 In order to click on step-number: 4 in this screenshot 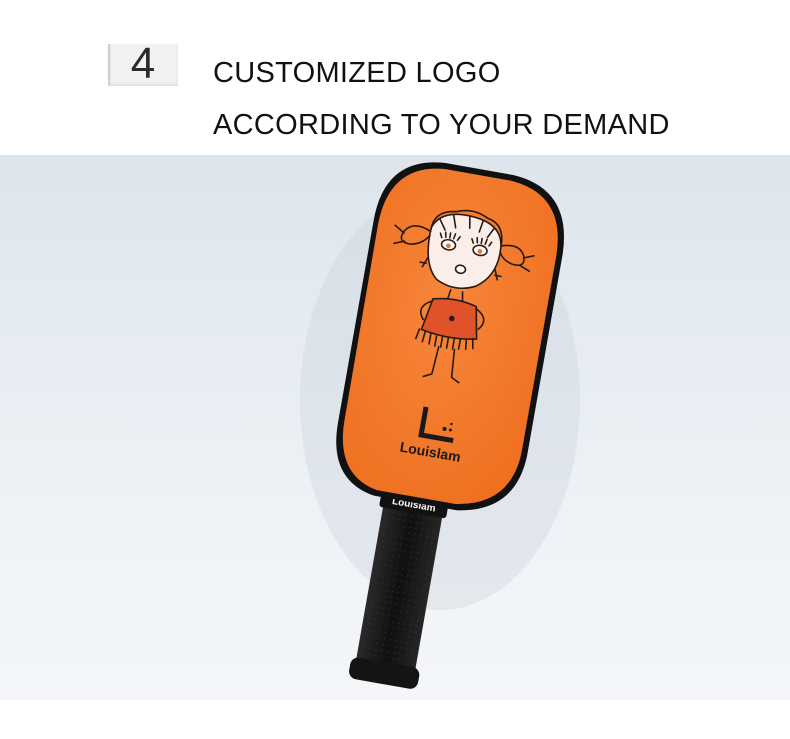, I will do `click(143, 63)`.